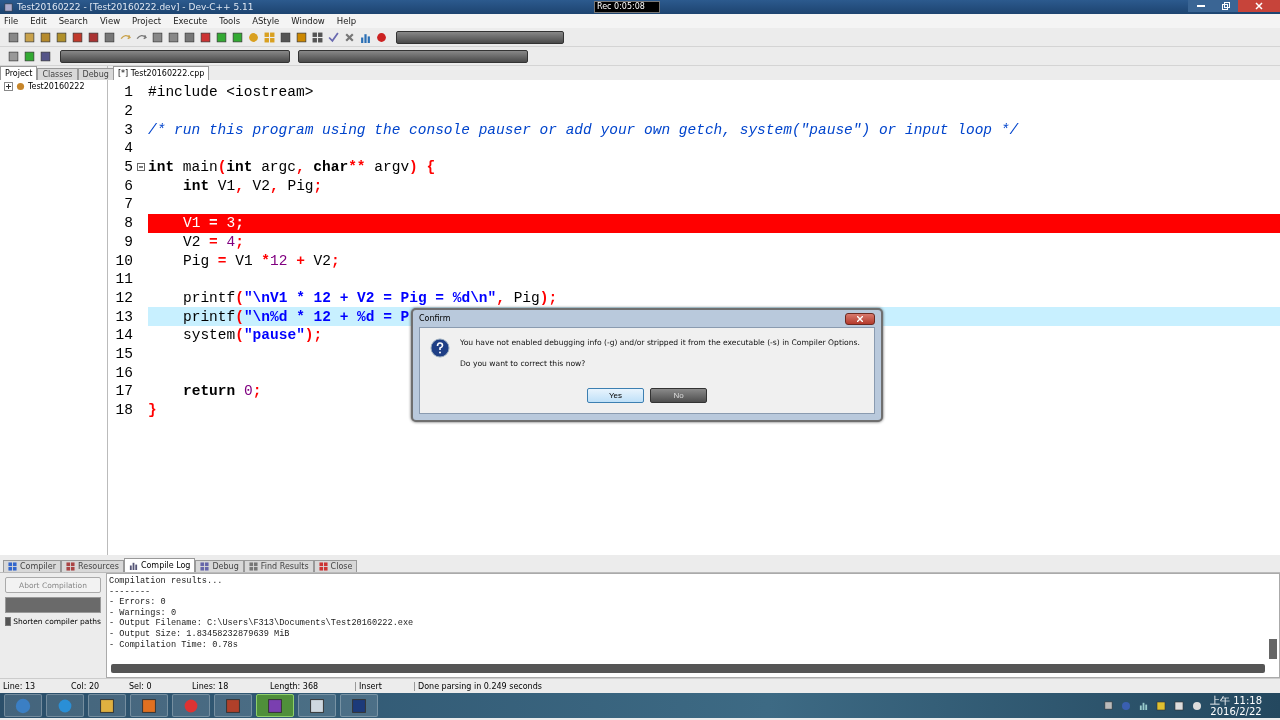  Describe the element at coordinates (123, 297) in the screenshot. I see `line-number: 12` at that location.